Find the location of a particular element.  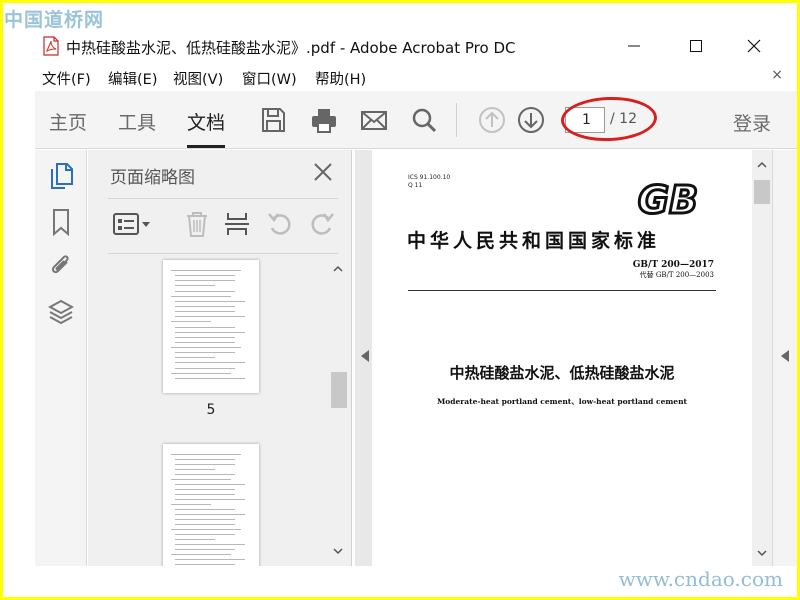

layers-icon is located at coordinates (61, 312).